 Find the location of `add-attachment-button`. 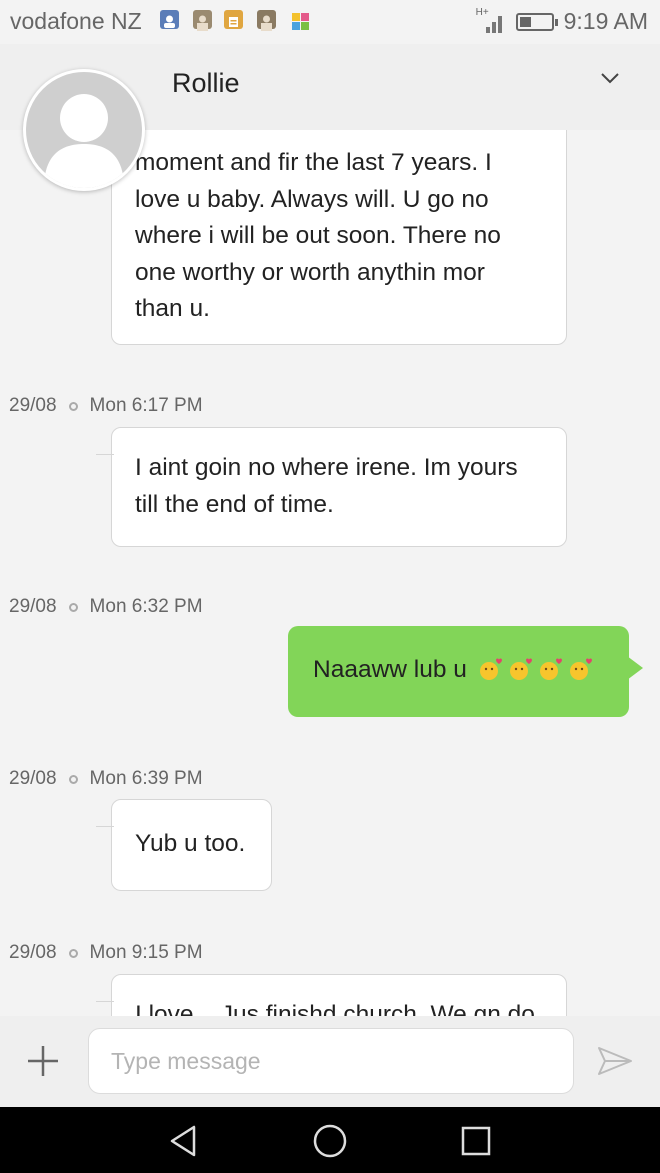

add-attachment-button is located at coordinates (43, 1061).